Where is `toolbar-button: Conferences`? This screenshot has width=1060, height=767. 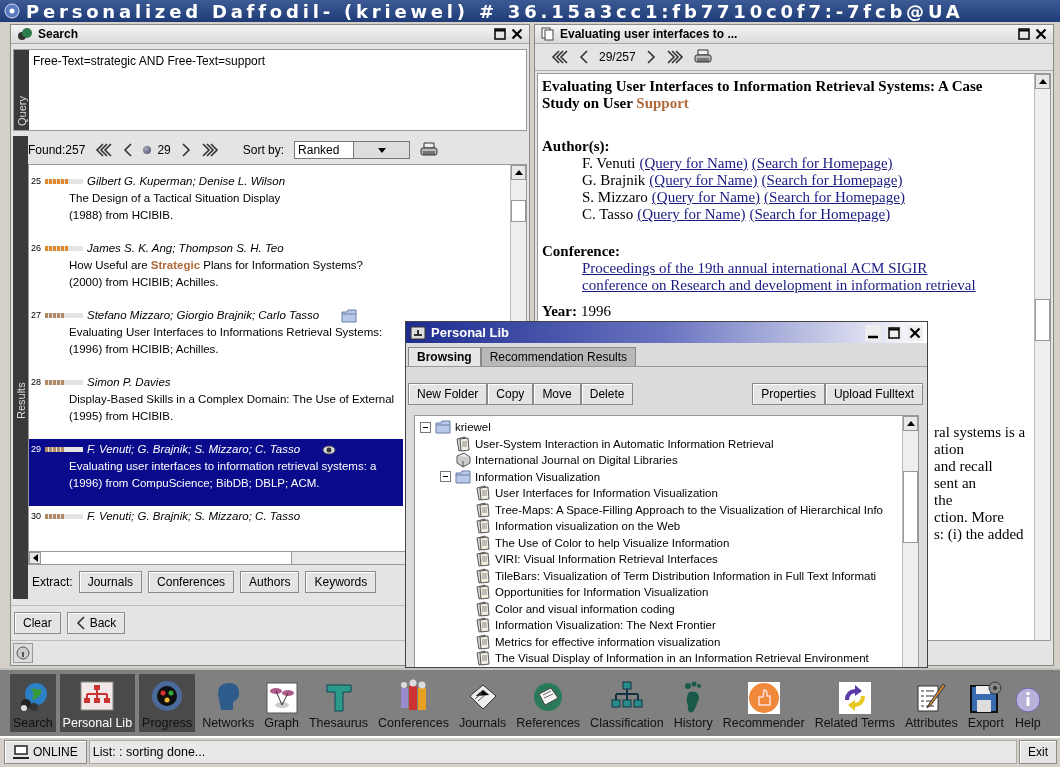 toolbar-button: Conferences is located at coordinates (413, 703).